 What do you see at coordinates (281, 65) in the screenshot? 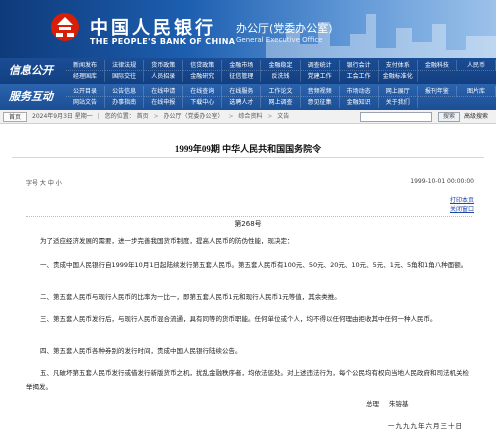
I see `nav-item-info-5: 金融稳定` at bounding box center [281, 65].